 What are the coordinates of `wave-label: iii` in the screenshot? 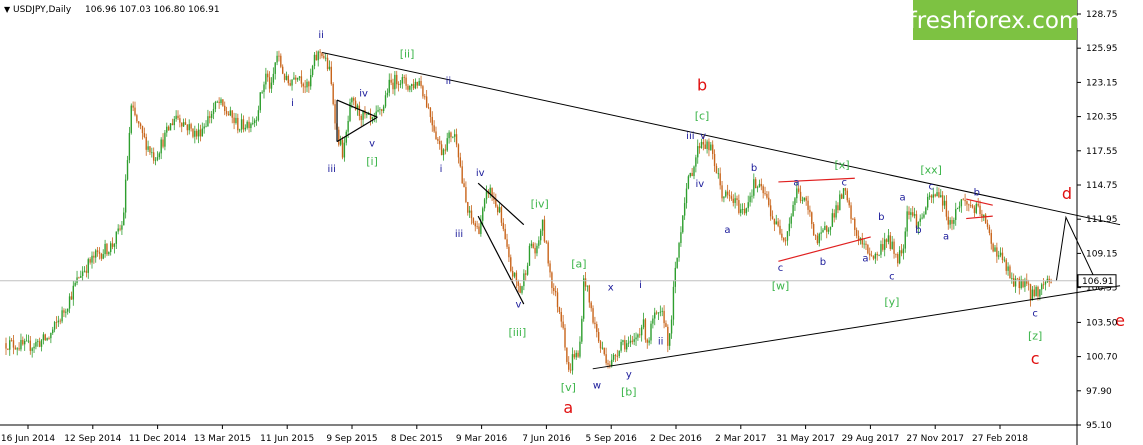 It's located at (690, 136).